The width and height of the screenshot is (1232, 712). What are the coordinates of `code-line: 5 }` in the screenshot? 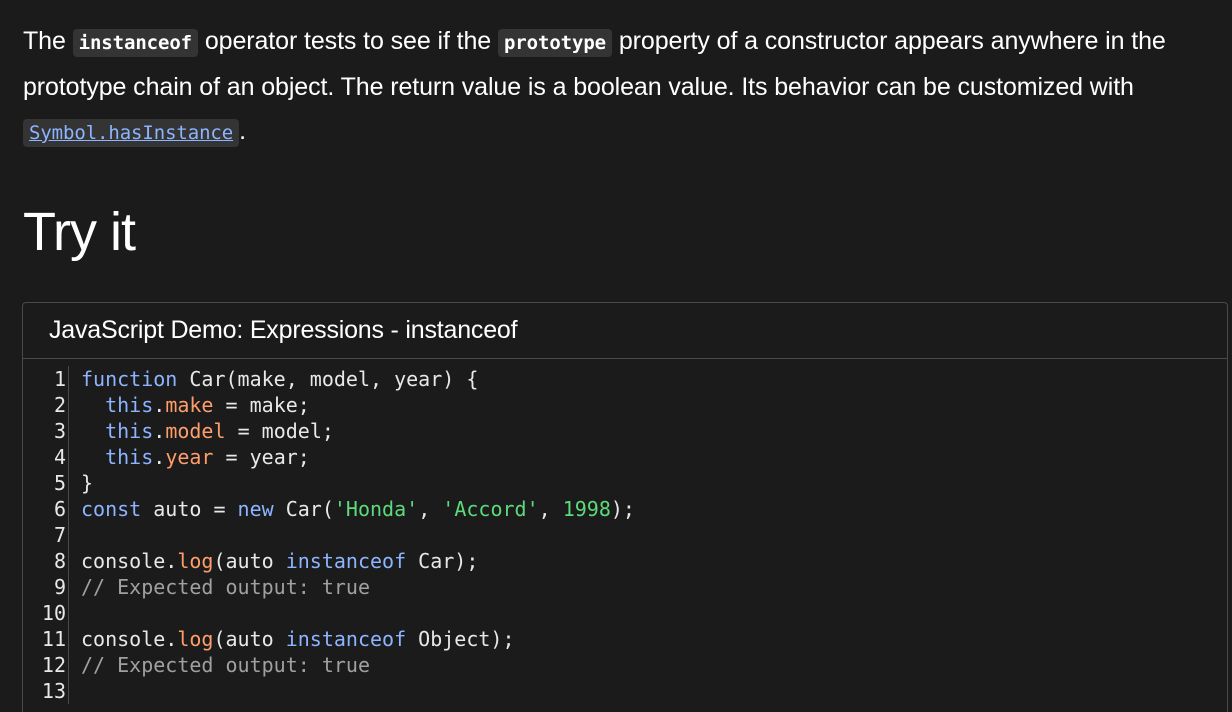 It's located at (625, 483).